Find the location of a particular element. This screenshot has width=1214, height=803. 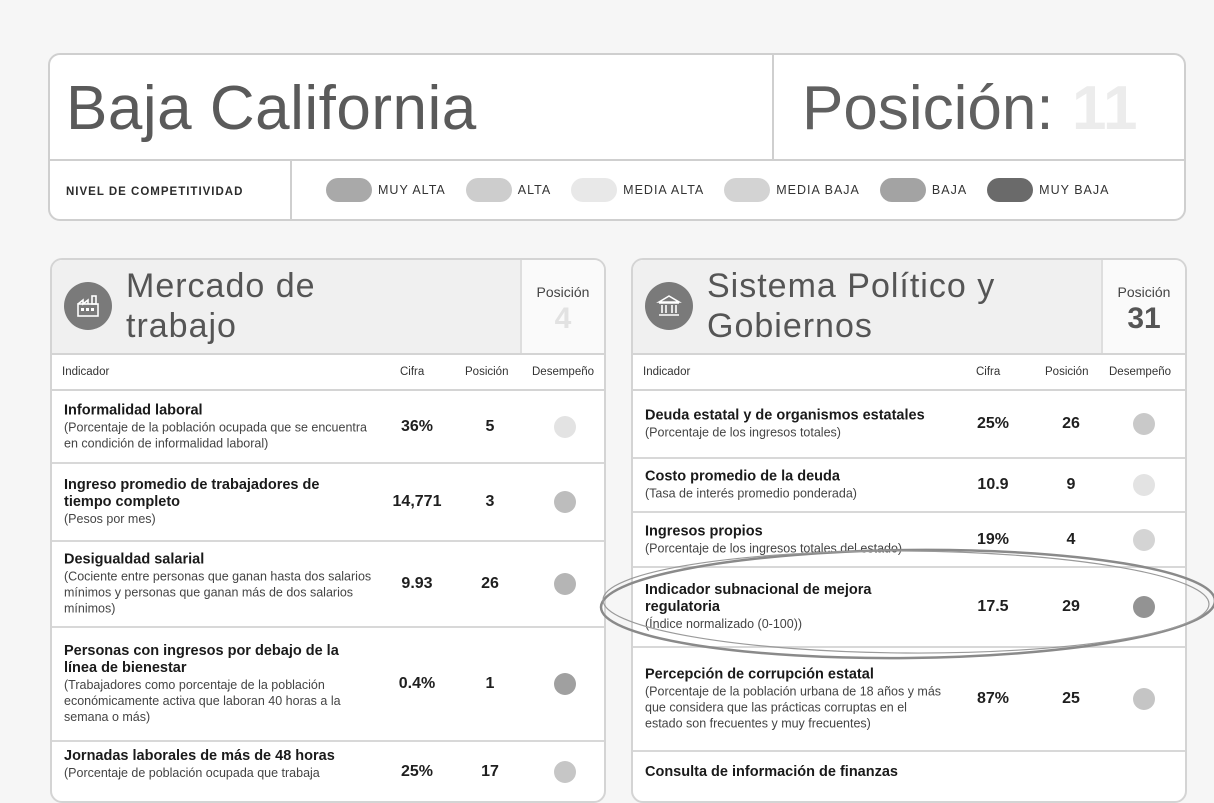

legend-item-media-baja: MEDIA BAJA is located at coordinates (792, 190).